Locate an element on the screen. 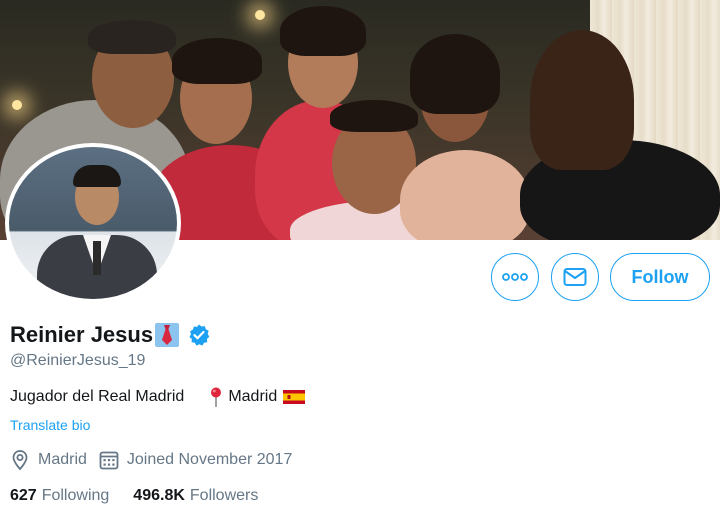 The image size is (720, 513). followers-link: 496.8K Followers is located at coordinates (195, 496).